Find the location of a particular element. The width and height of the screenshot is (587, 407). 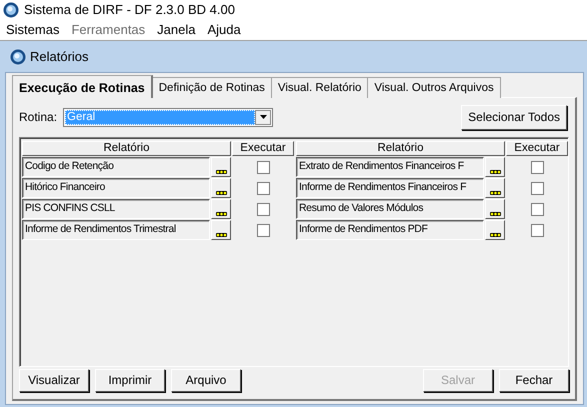

menu-item: Ajuda is located at coordinates (224, 30).